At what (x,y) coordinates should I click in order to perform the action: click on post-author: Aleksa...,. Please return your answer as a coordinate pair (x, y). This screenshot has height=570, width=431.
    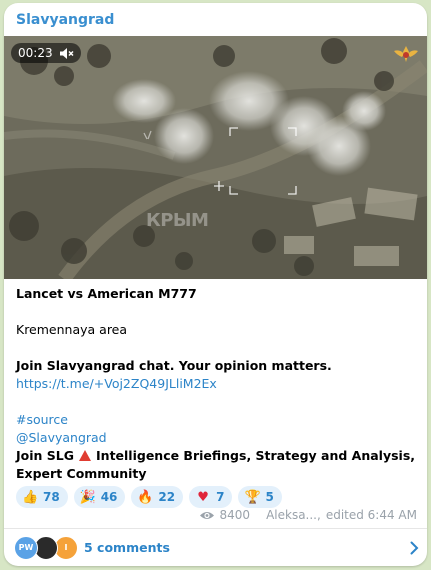
    Looking at the image, I should click on (293, 515).